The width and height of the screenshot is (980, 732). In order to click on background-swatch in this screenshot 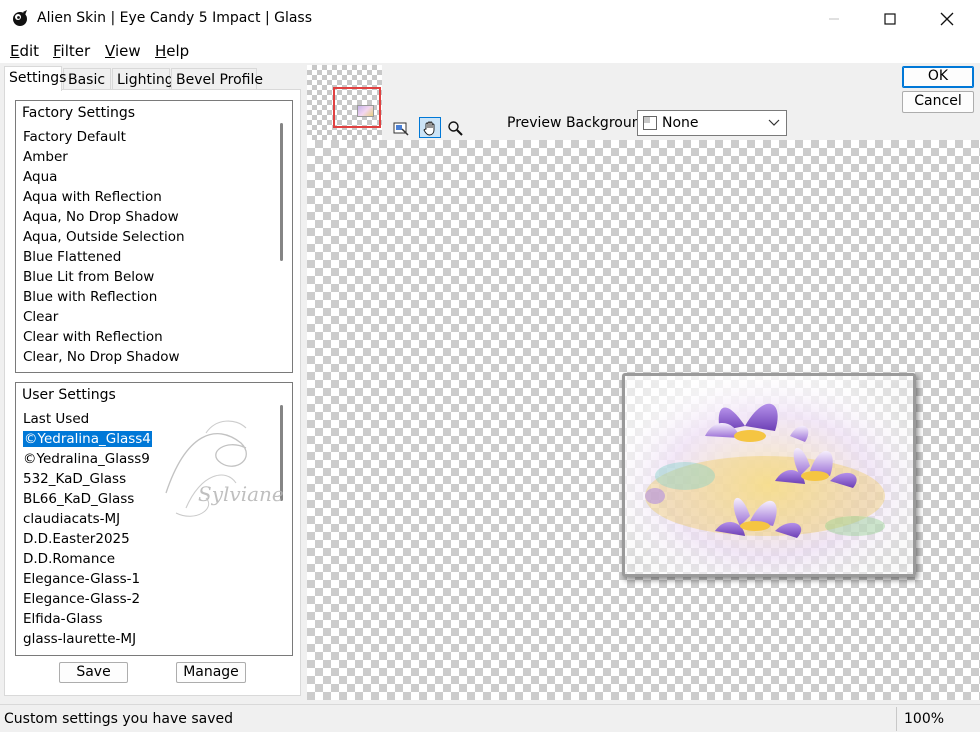, I will do `click(650, 123)`.